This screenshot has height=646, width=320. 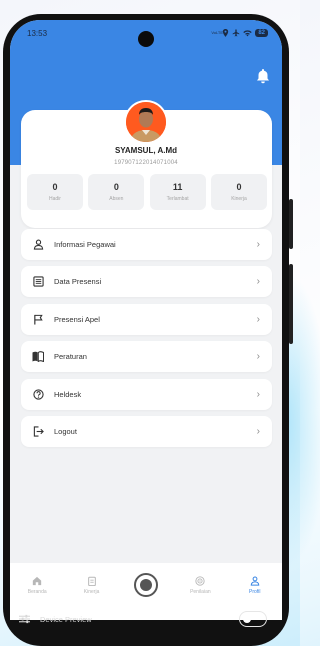 I want to click on person-icon, so click(x=38, y=245).